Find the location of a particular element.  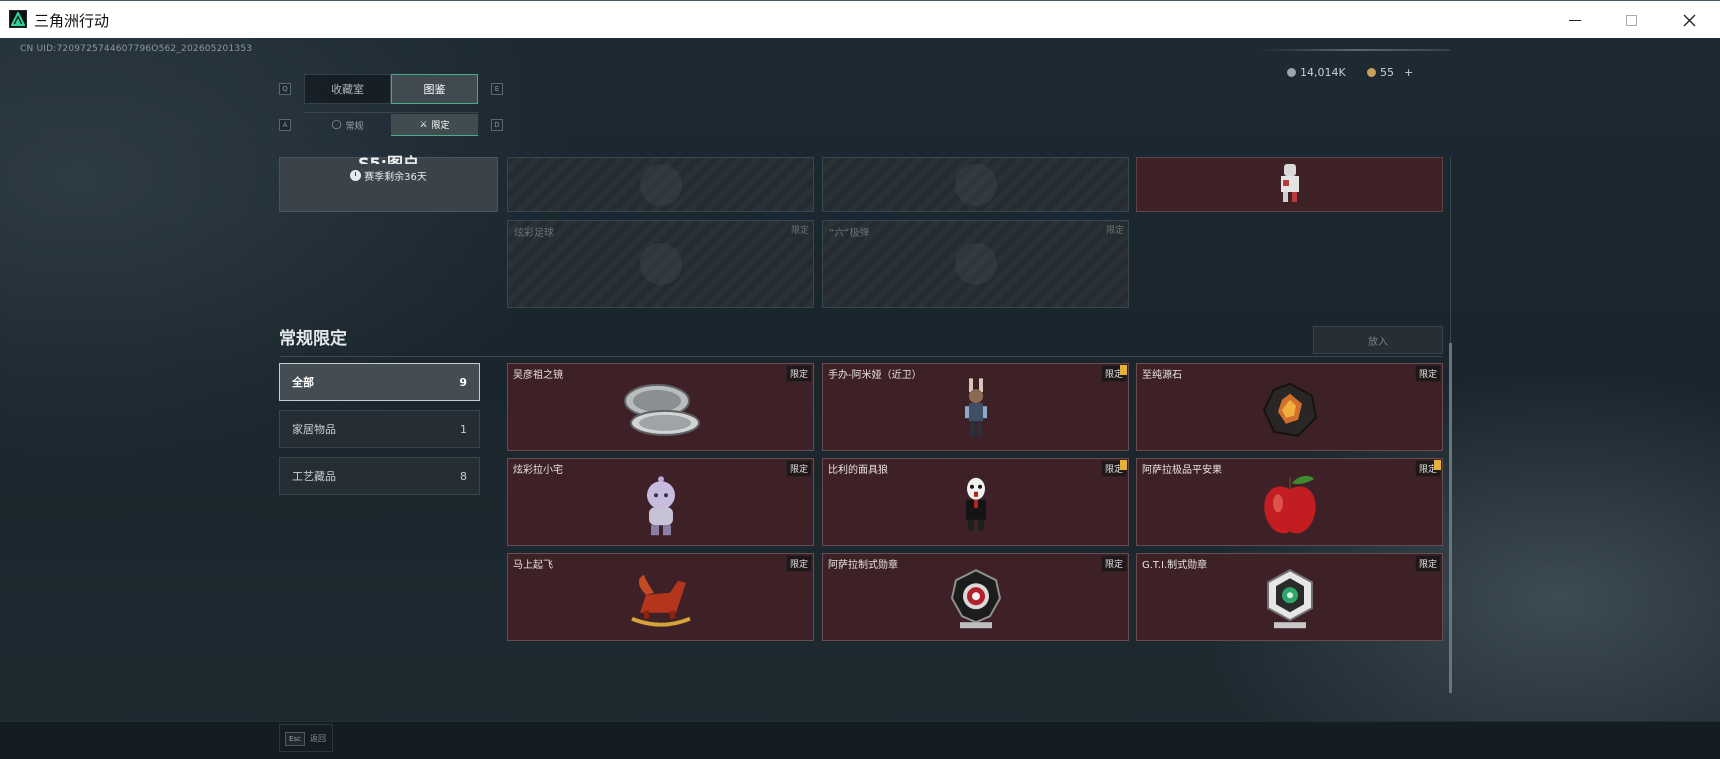

apple-art is located at coordinates (1289, 504).